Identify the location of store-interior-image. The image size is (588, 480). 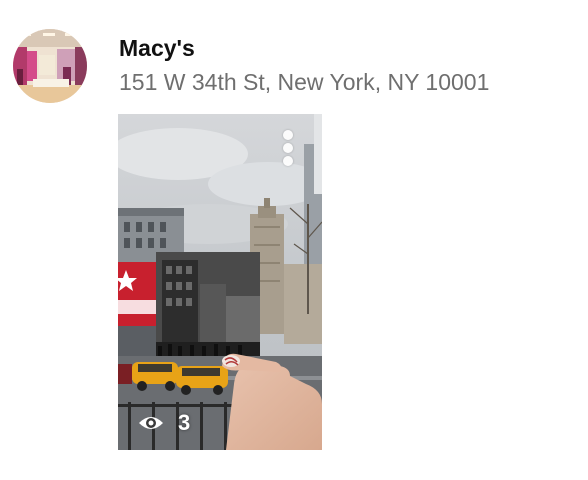
(50, 66).